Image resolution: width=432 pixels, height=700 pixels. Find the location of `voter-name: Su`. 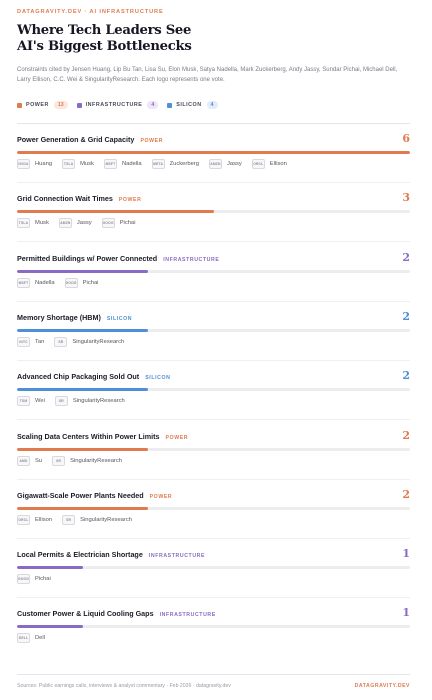

voter-name: Su is located at coordinates (39, 460).